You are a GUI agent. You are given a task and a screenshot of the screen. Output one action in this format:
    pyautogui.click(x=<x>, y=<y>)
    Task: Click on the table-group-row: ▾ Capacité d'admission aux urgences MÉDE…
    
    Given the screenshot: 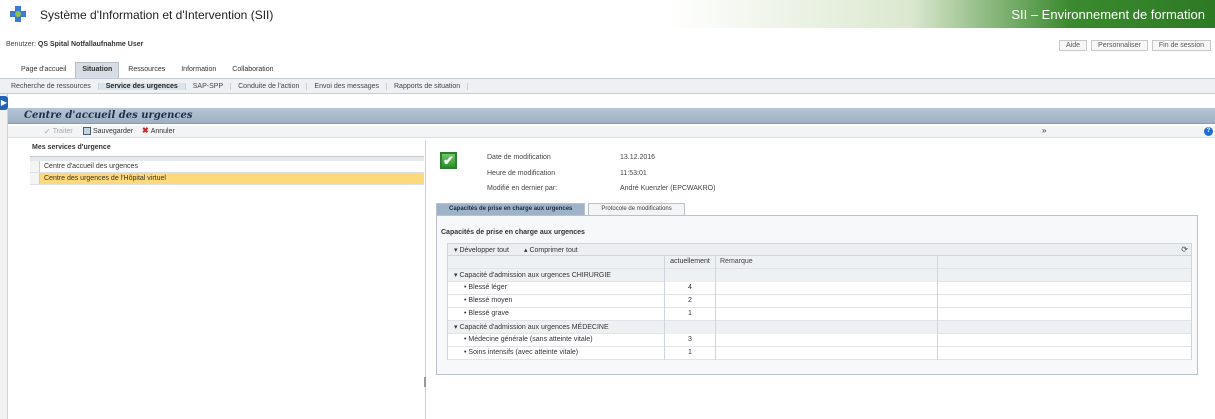 What is the action you would take?
    pyautogui.click(x=819, y=327)
    